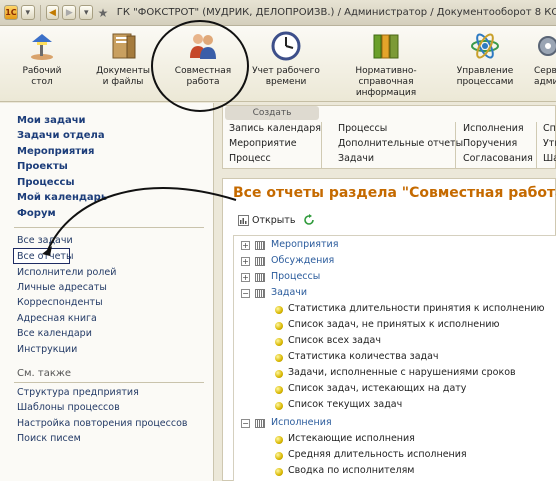  Describe the element at coordinates (402, 372) in the screenshot. I see `report-item: Задачи, исполненные с нарушениями сроков` at that location.